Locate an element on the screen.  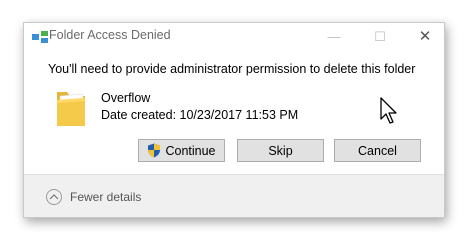
chevron-up-icon is located at coordinates (54, 197).